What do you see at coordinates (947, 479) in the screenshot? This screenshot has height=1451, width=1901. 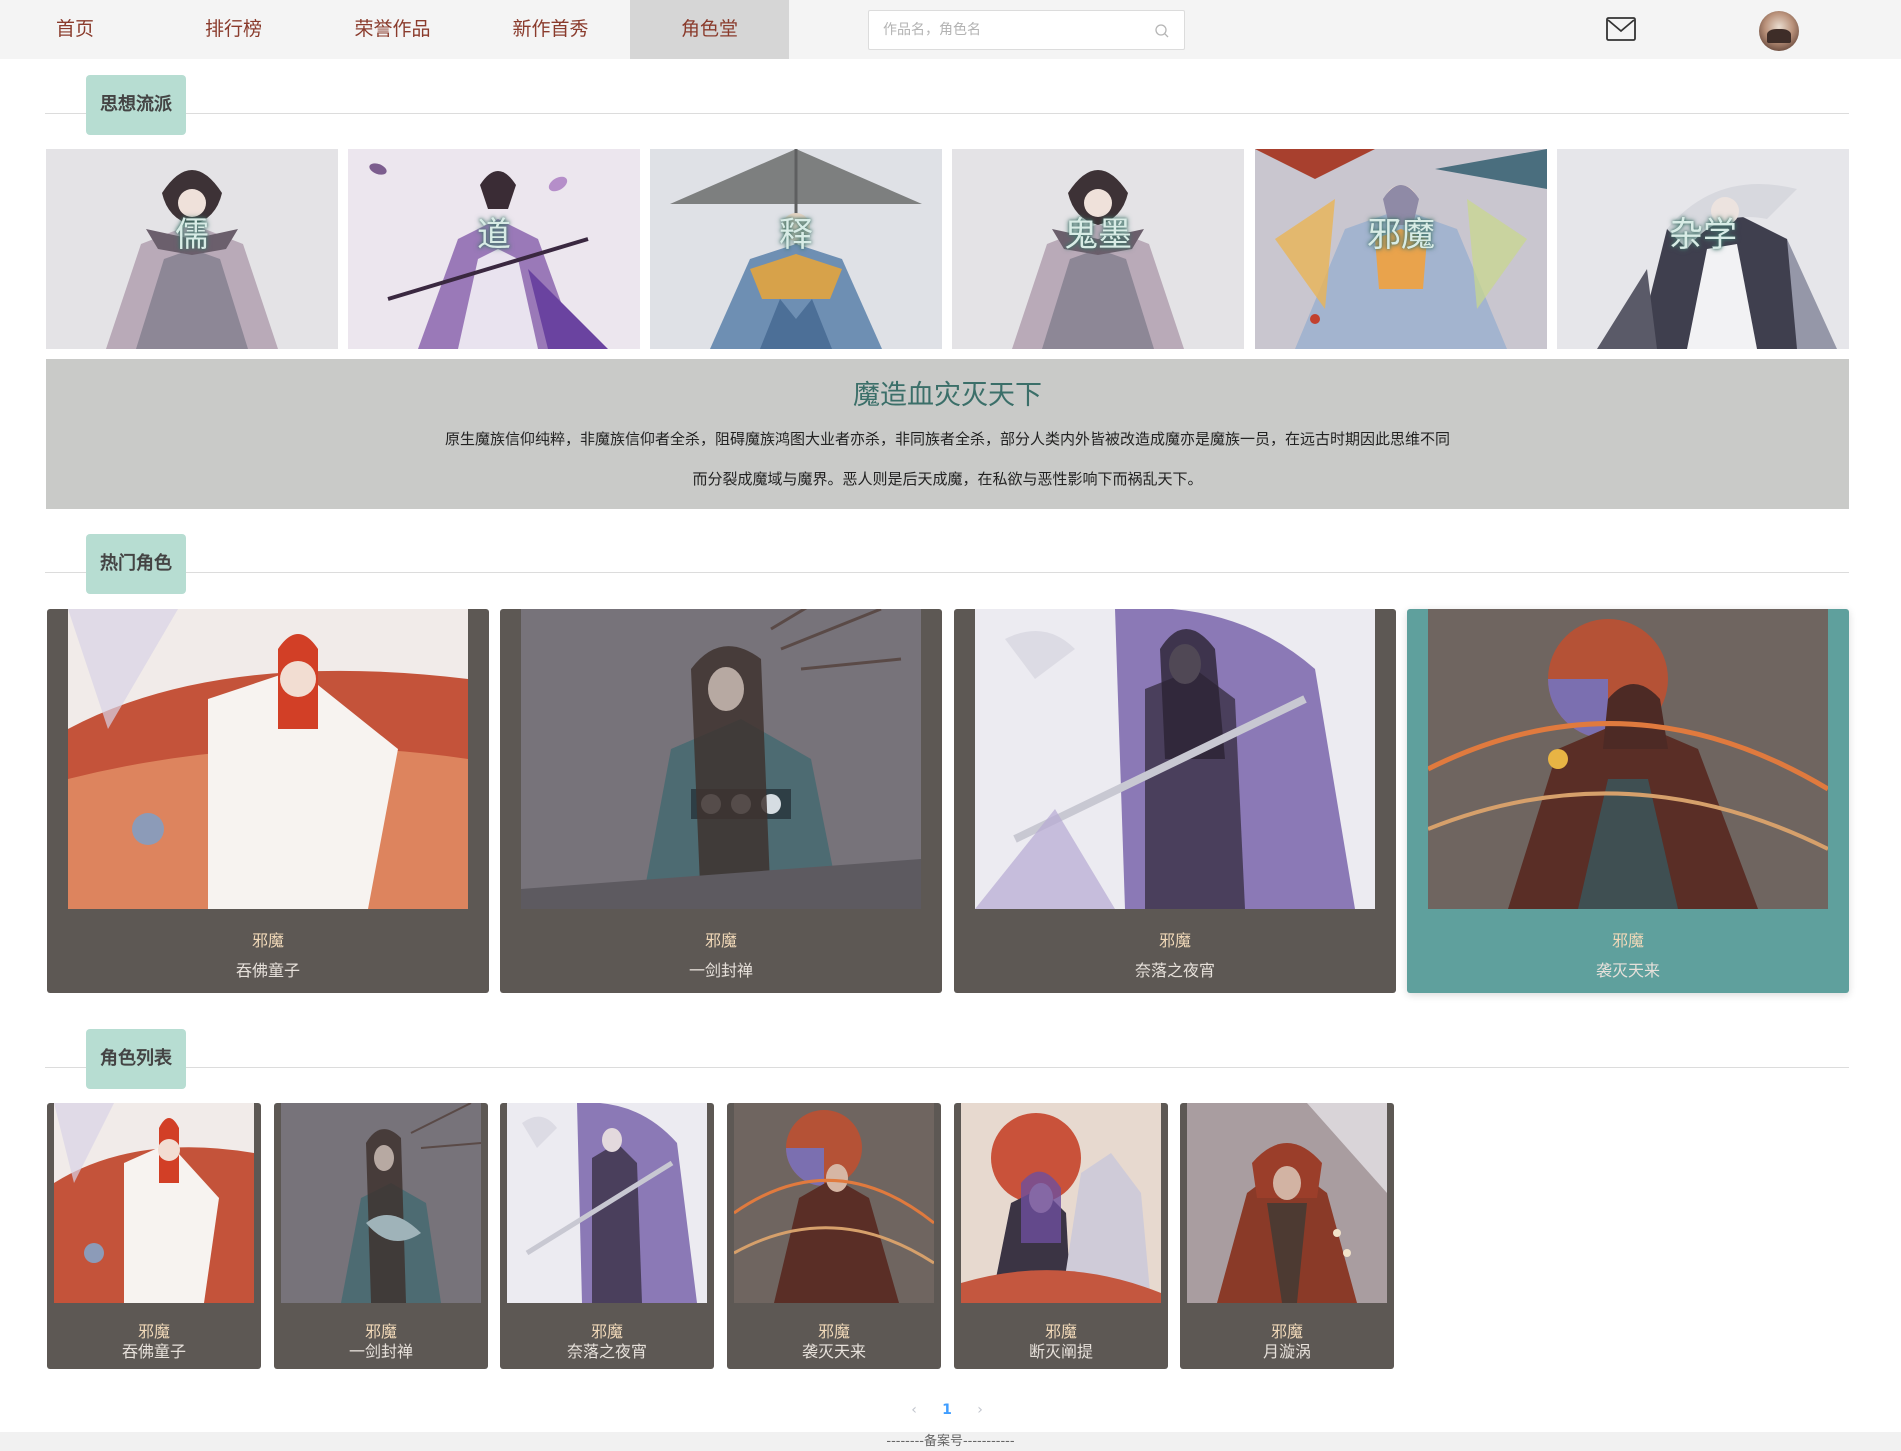 I see `school-description-line-2: 而分裂成魔域与魔界。恶人则是后天成魔，在私欲与恶性影响下而祸乱天下。` at bounding box center [947, 479].